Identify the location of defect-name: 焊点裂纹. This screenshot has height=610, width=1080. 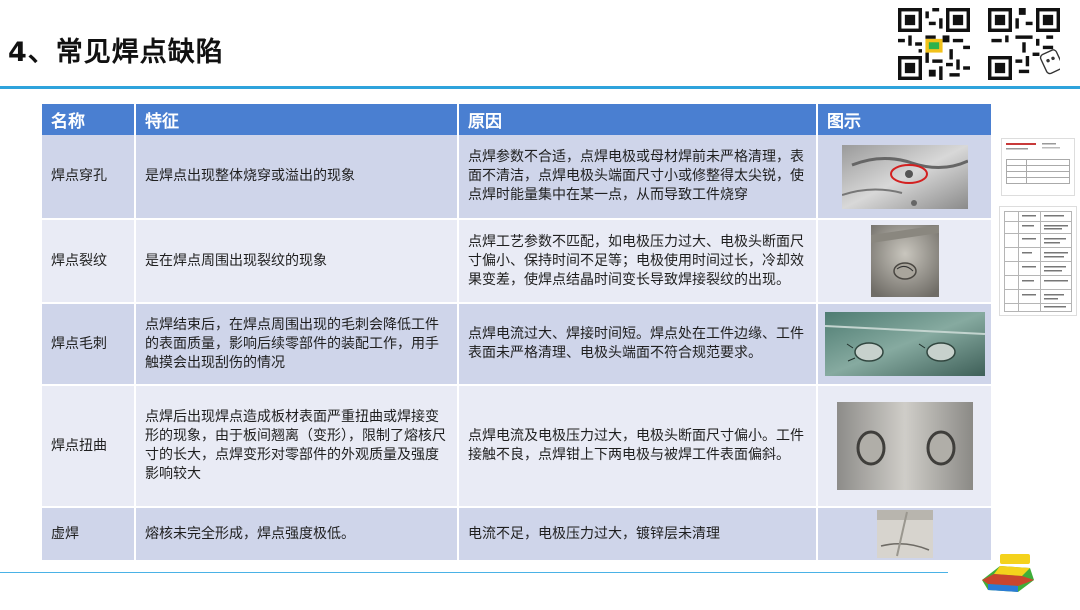
(89, 261).